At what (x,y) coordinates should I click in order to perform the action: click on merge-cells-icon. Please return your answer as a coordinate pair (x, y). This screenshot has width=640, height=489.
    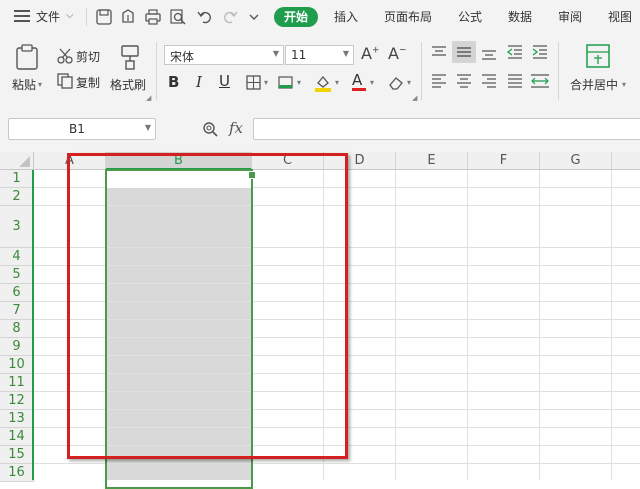
    Looking at the image, I should click on (598, 57).